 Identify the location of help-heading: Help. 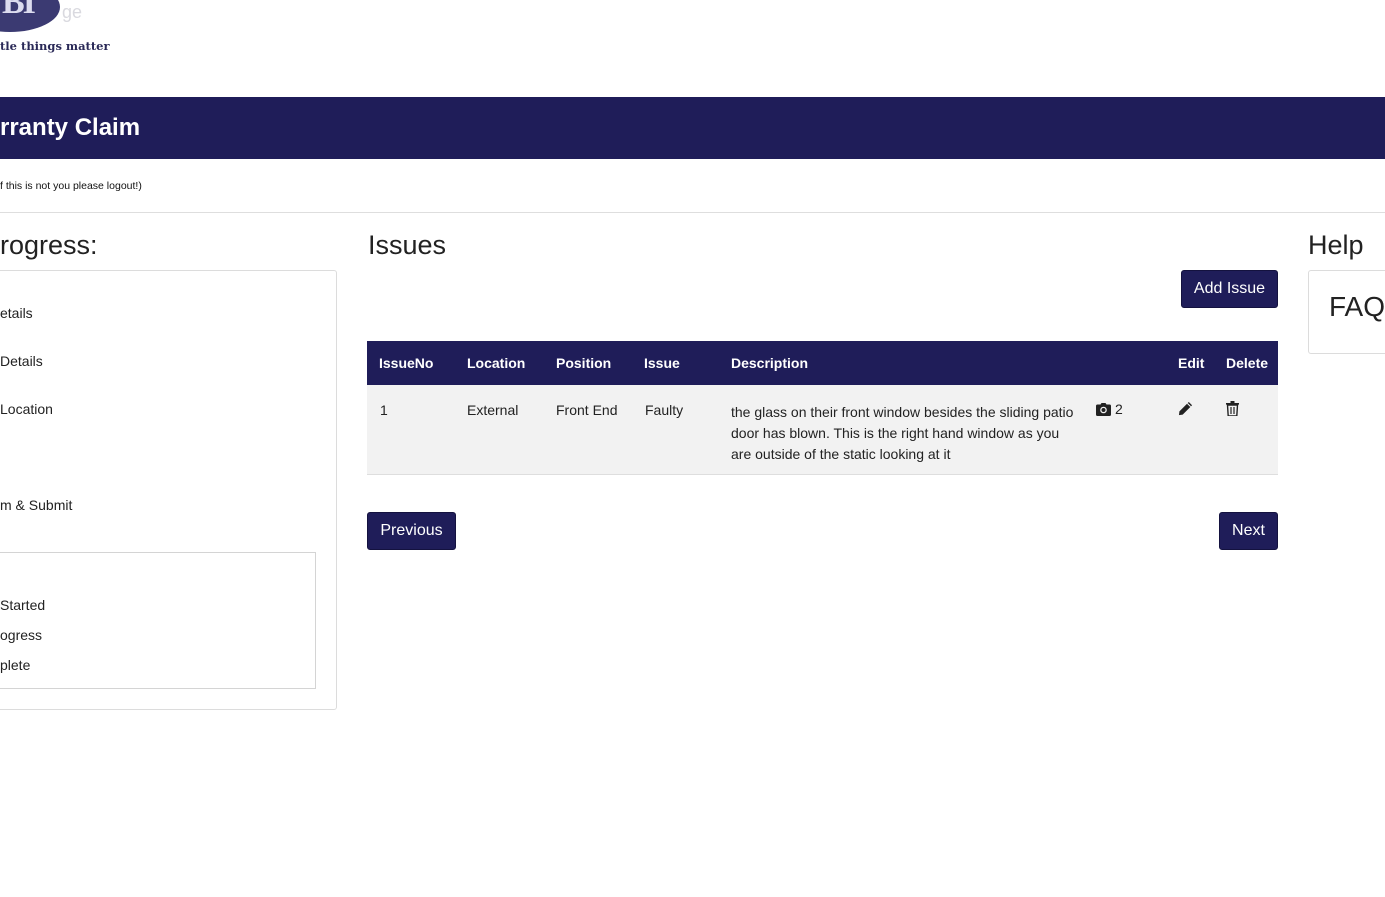
(1336, 245).